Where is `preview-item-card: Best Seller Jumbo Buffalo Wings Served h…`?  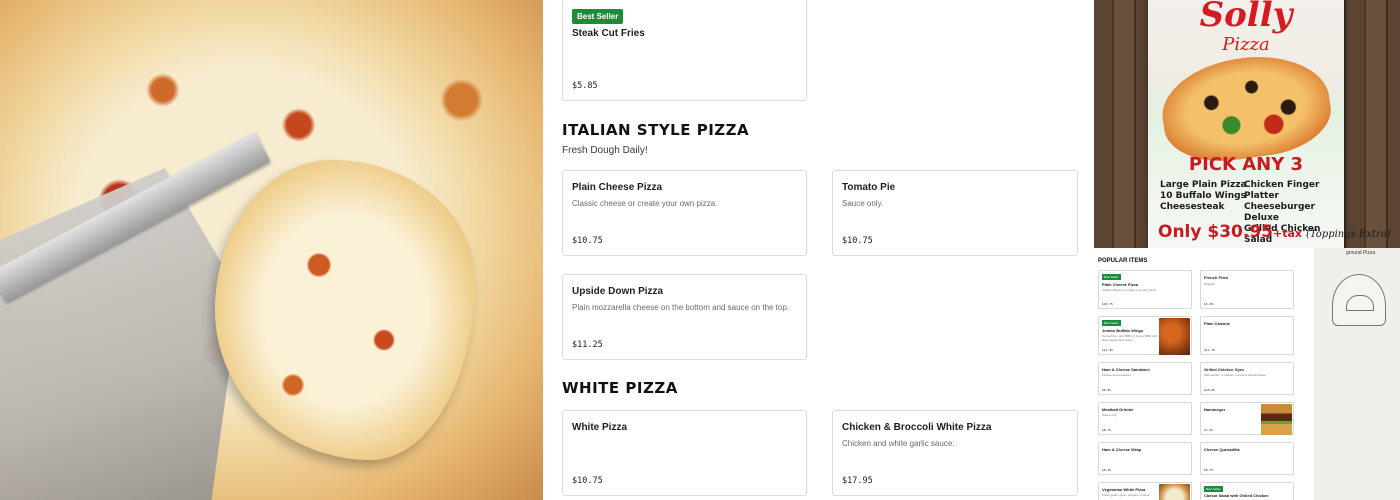 preview-item-card: Best Seller Jumbo Buffalo Wings Served h… is located at coordinates (1145, 335).